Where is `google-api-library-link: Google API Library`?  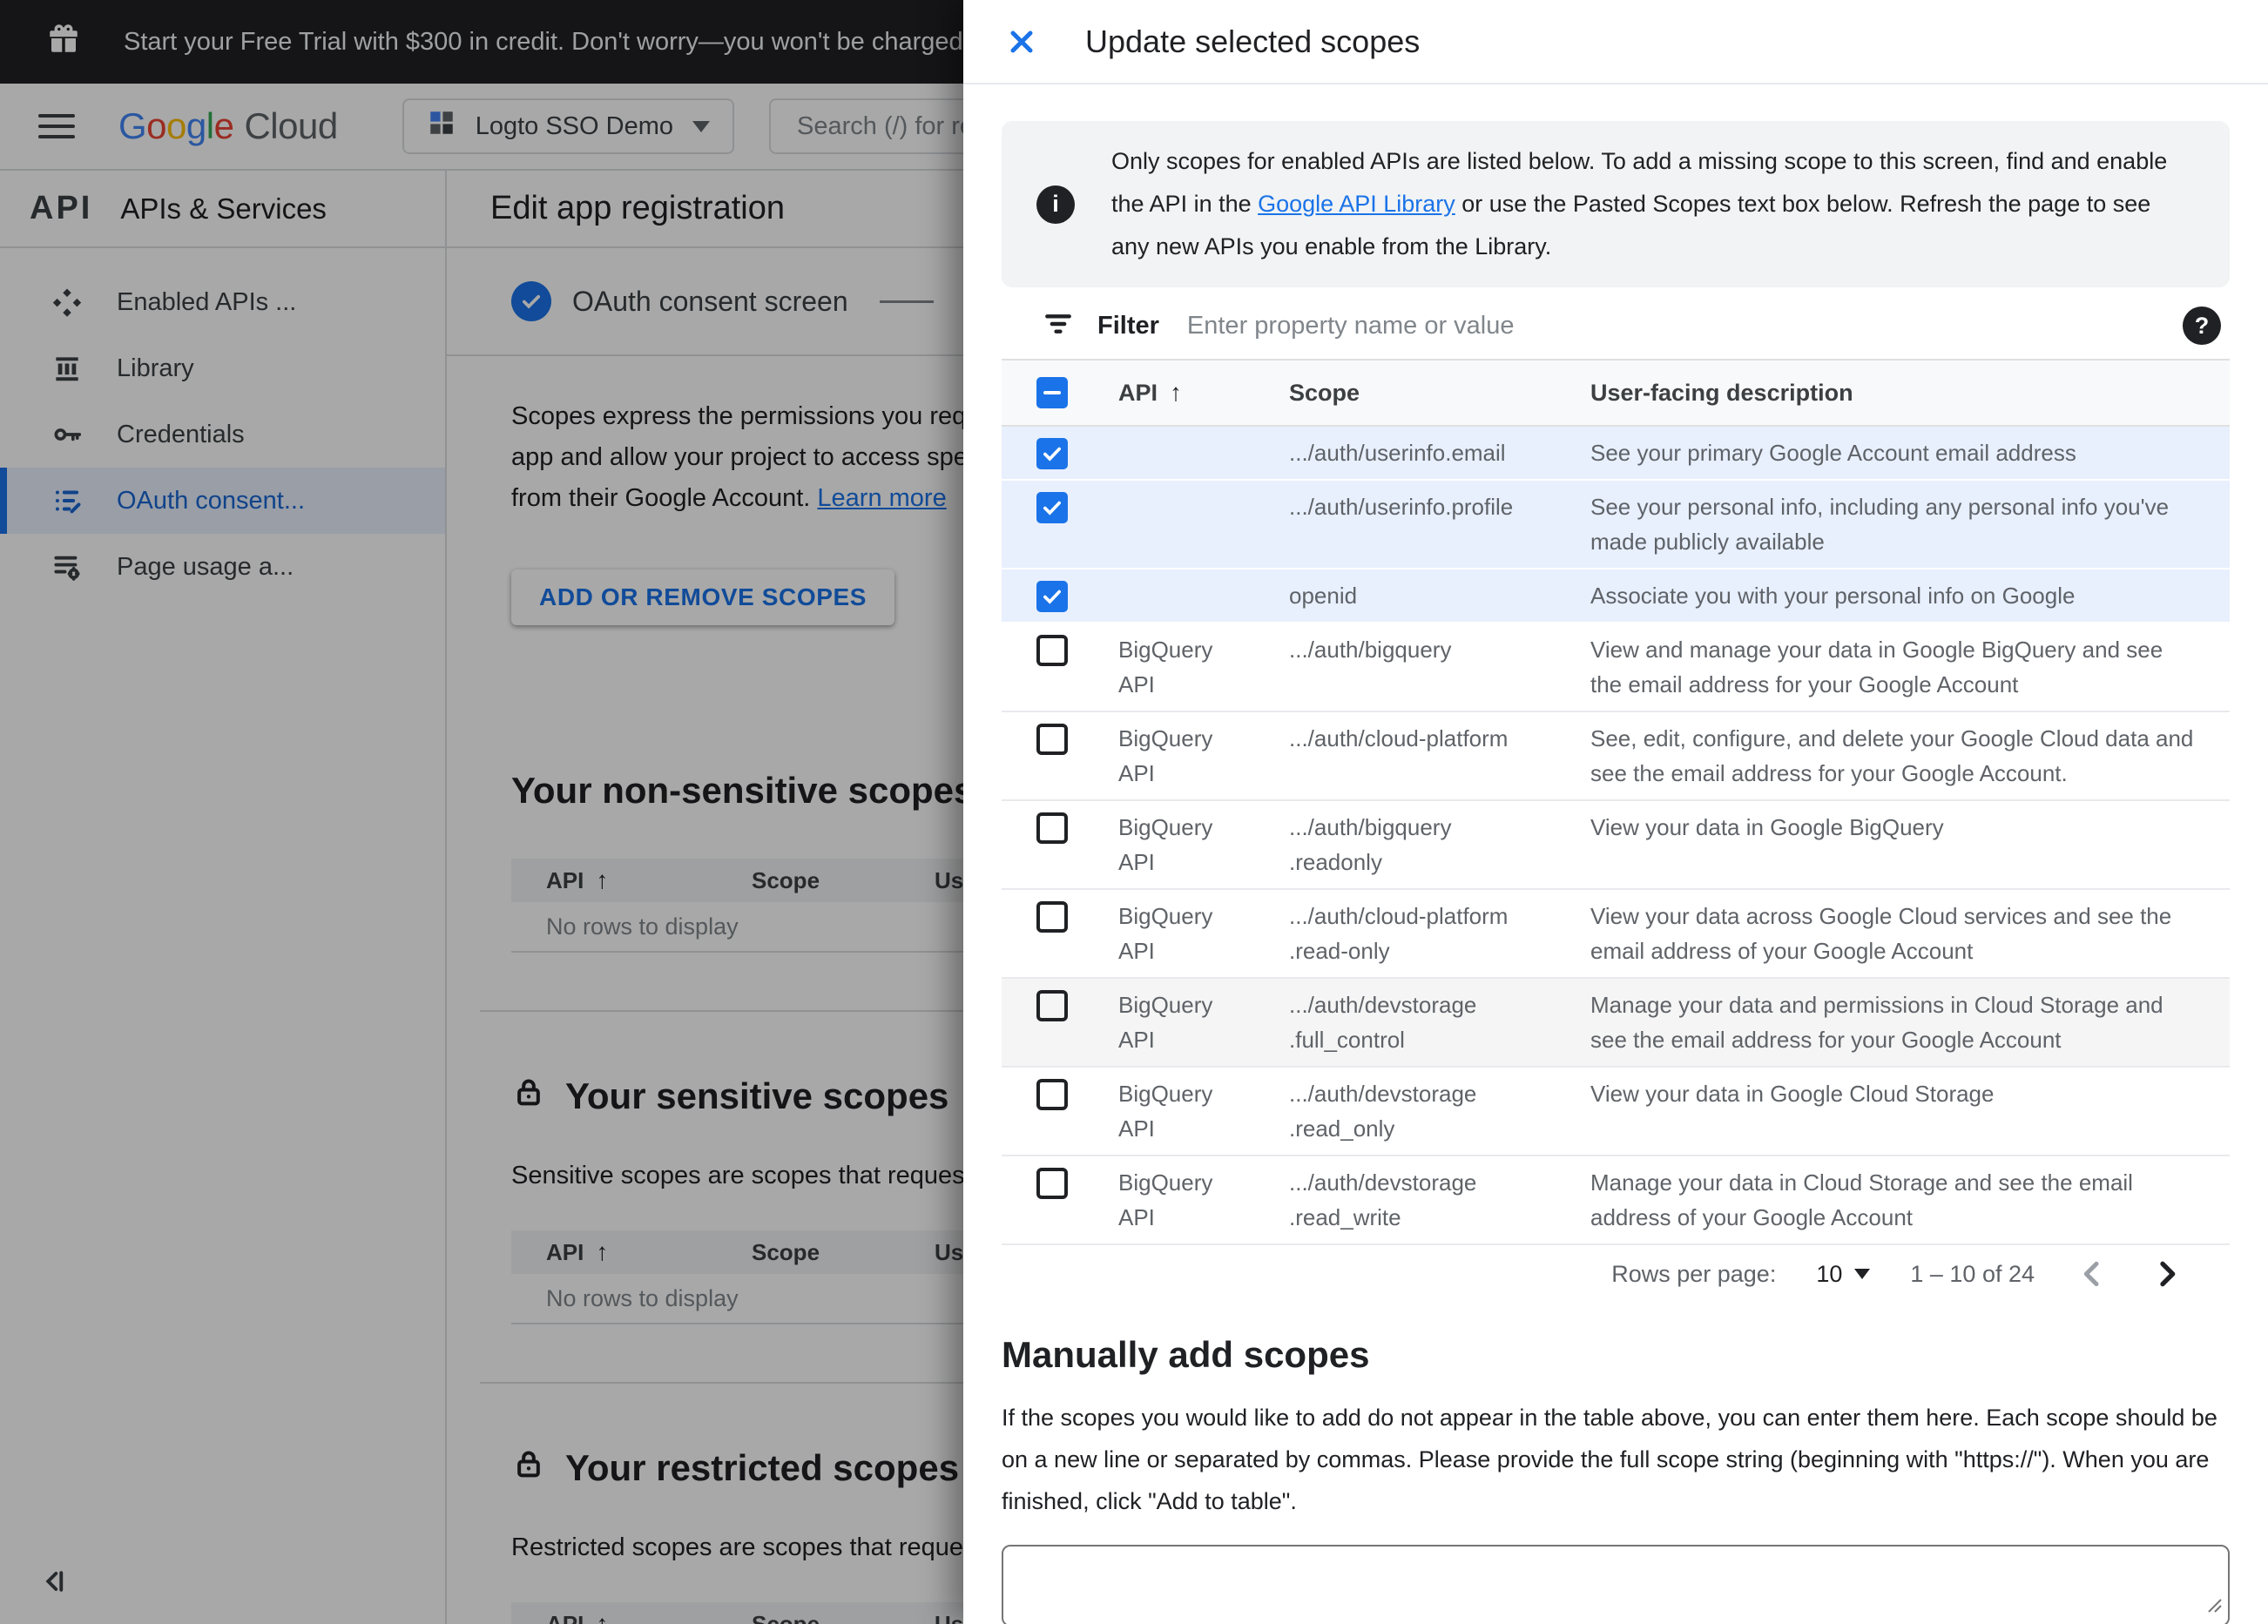
google-api-library-link: Google API Library is located at coordinates (1356, 204).